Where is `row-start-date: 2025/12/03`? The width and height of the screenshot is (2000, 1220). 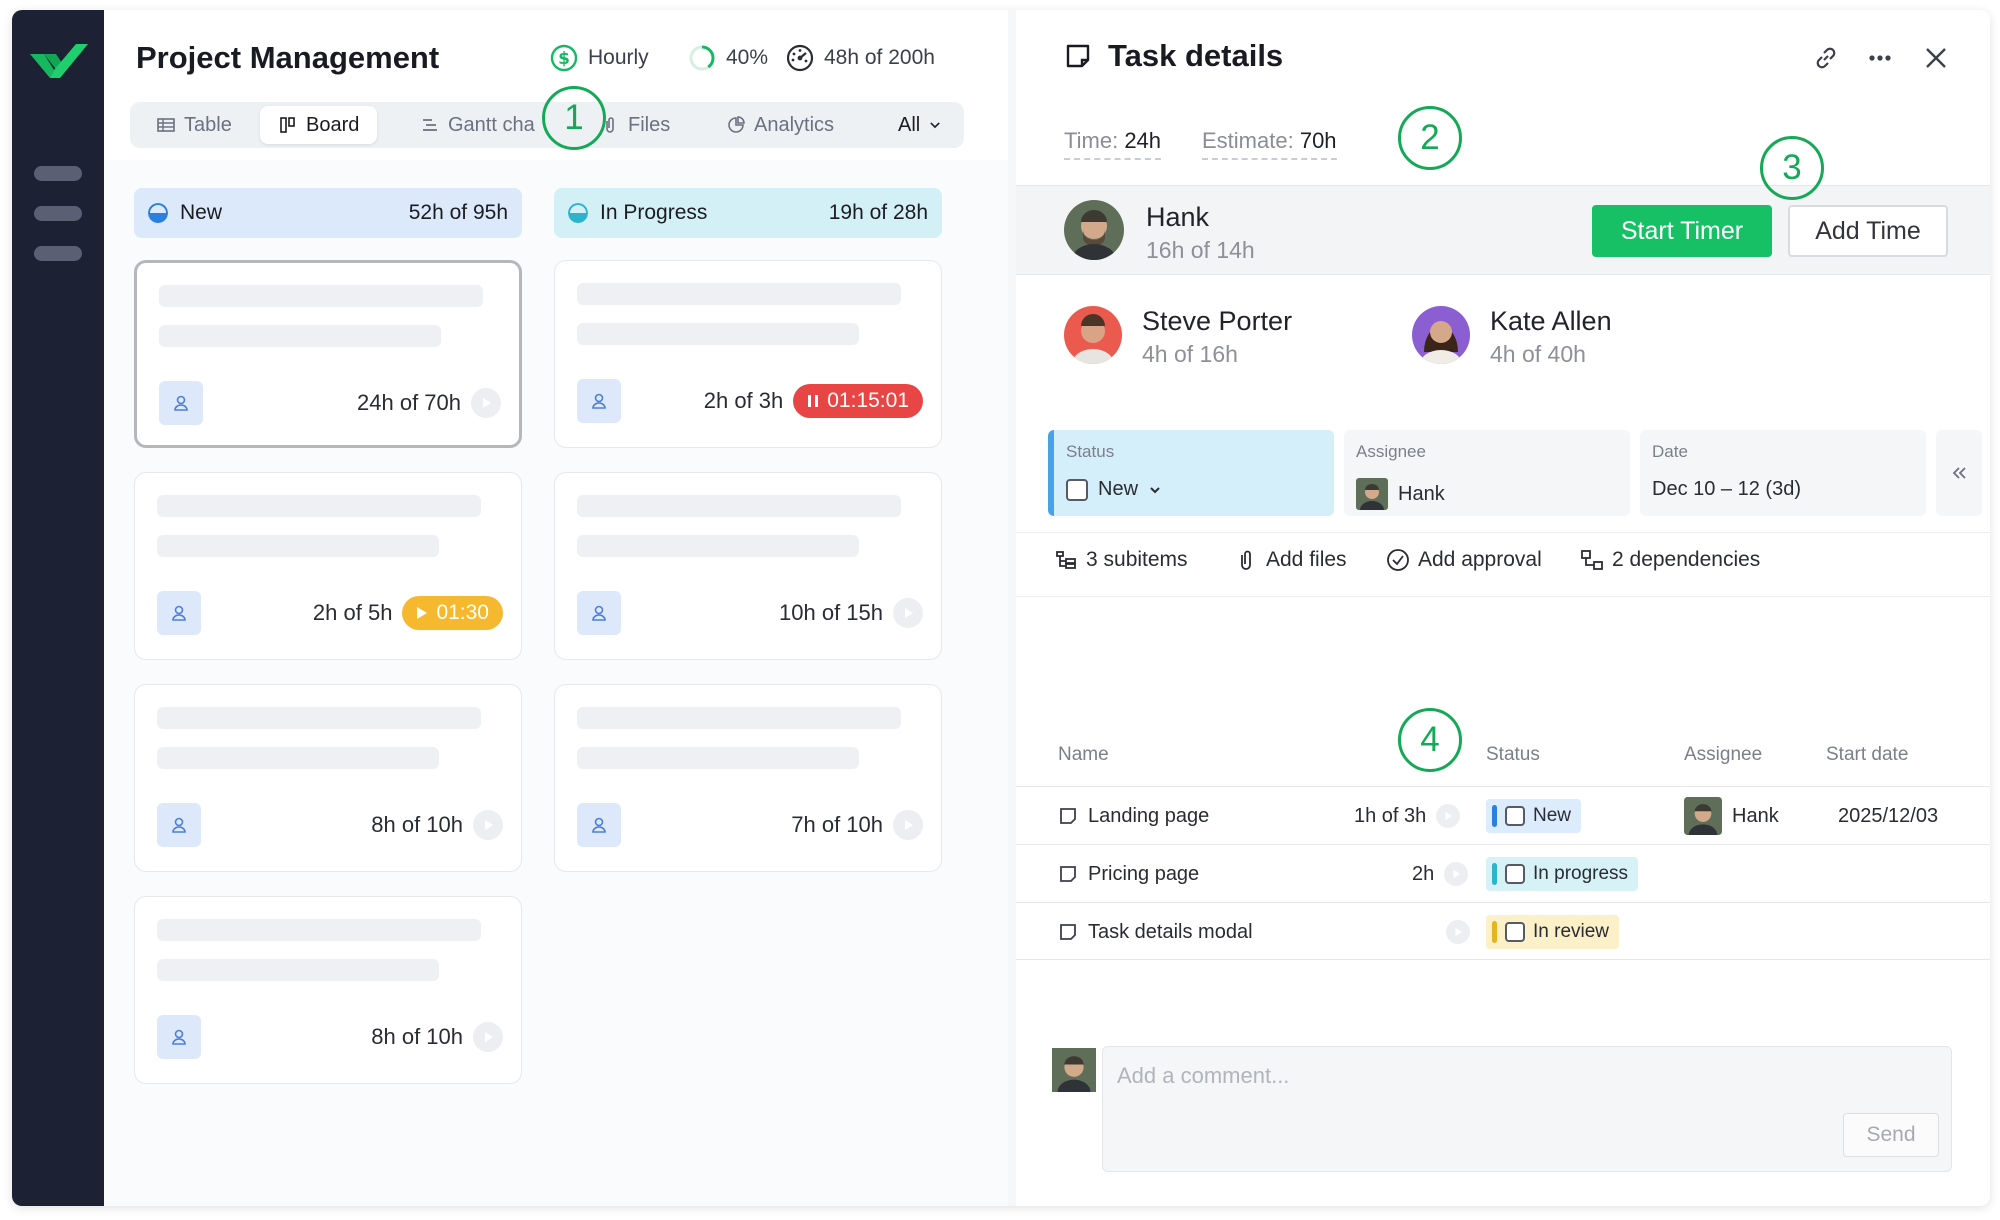 row-start-date: 2025/12/03 is located at coordinates (1888, 816).